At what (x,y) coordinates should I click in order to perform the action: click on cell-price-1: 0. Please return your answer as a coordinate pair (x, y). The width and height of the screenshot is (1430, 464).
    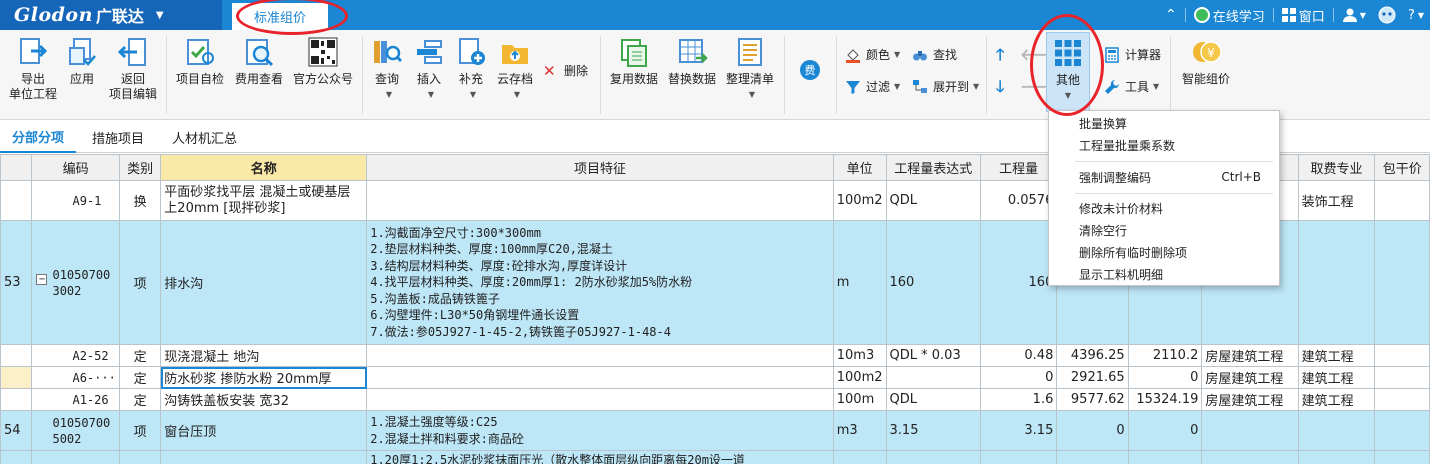
    Looking at the image, I should click on (1092, 430).